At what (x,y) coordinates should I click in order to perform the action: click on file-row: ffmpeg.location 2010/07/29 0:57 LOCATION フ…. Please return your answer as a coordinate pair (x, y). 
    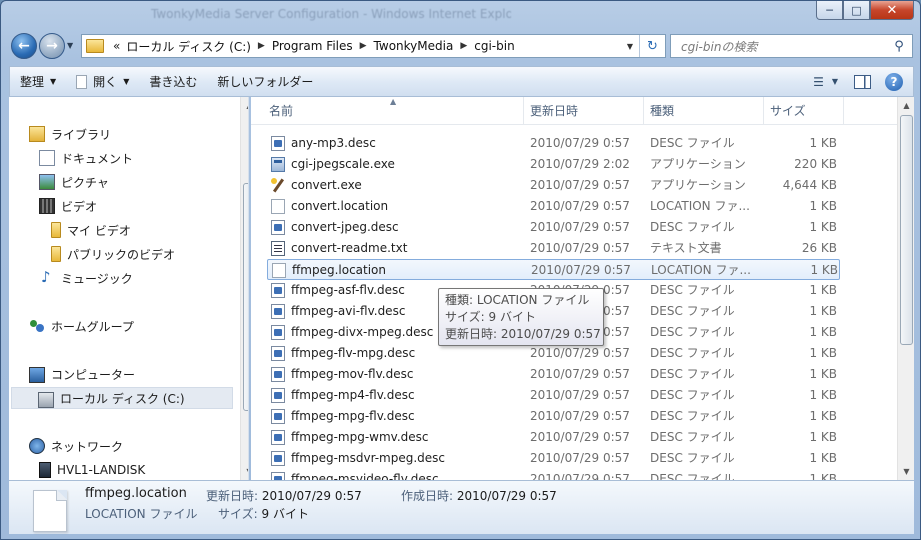
    Looking at the image, I should click on (553, 269).